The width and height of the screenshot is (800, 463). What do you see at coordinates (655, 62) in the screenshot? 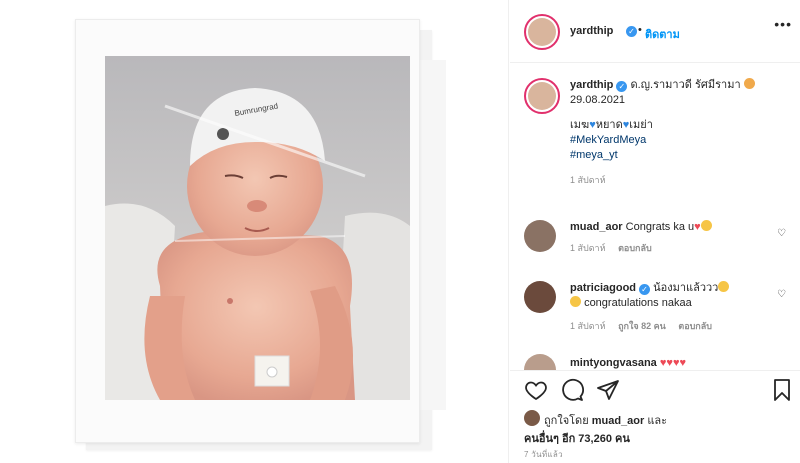
I see `header-divider` at bounding box center [655, 62].